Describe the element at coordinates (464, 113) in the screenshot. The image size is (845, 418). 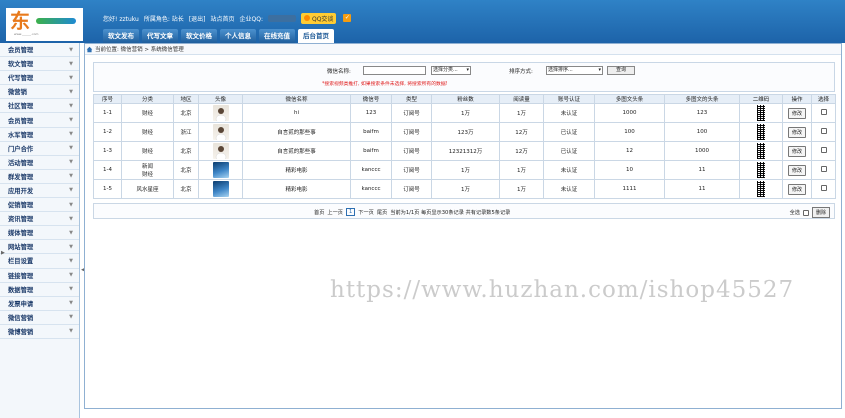
I see `table-row: 1-1 财经 北京 hi 123 订阅号 1万 1万 未认证 1000 123 修改` at that location.